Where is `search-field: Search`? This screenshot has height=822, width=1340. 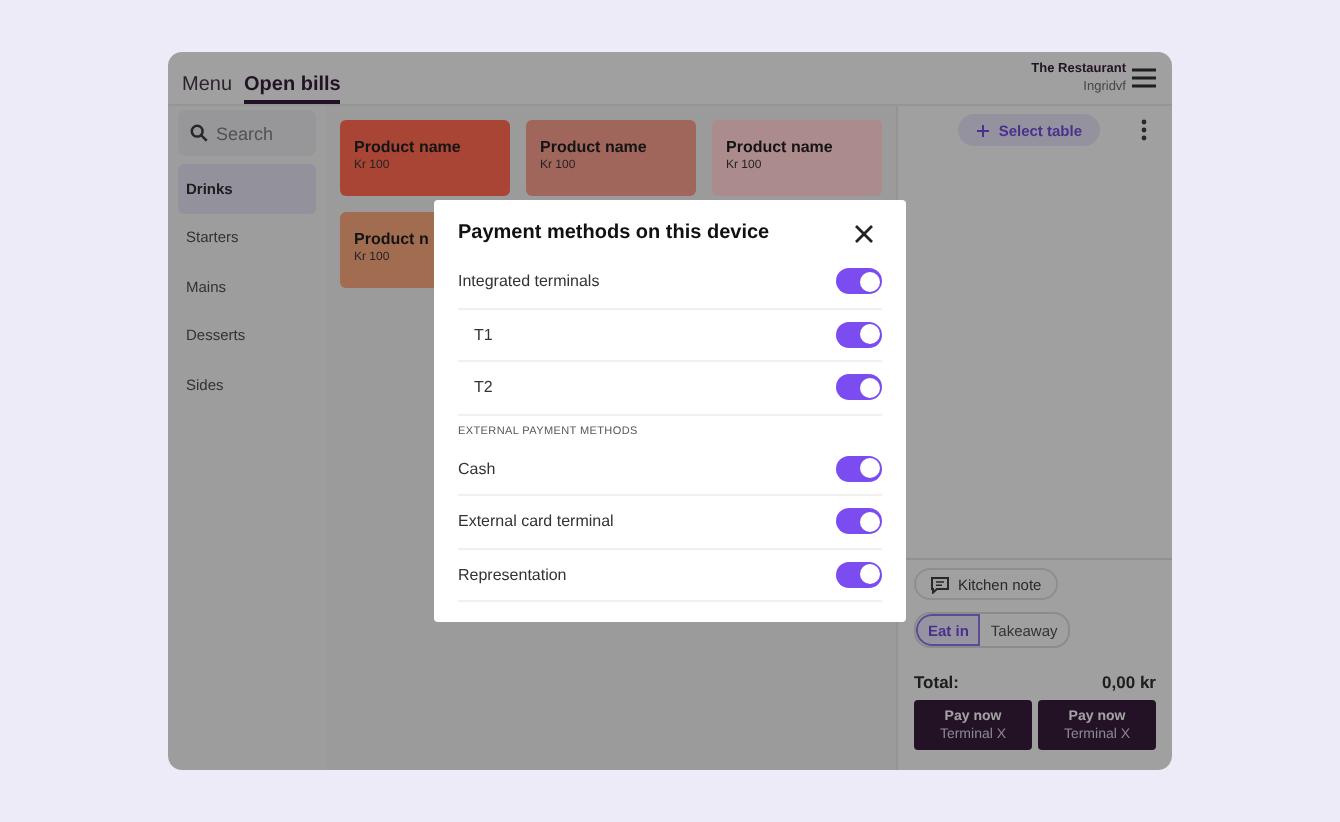 search-field: Search is located at coordinates (247, 133).